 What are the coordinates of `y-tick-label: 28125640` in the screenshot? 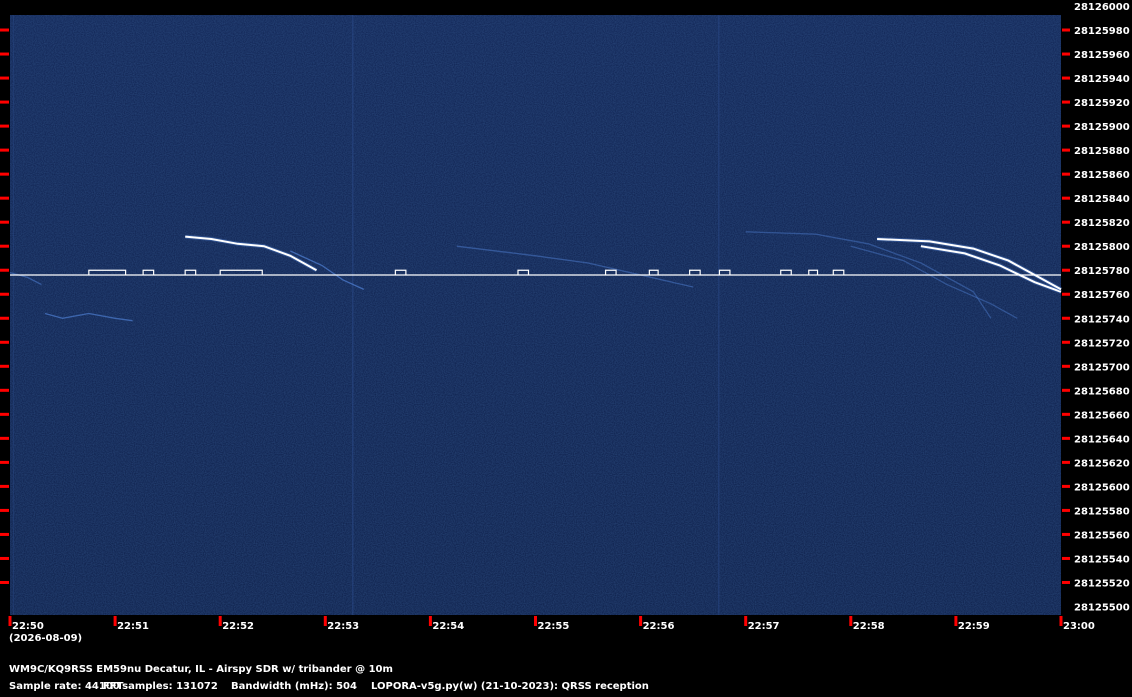 It's located at (1102, 439).